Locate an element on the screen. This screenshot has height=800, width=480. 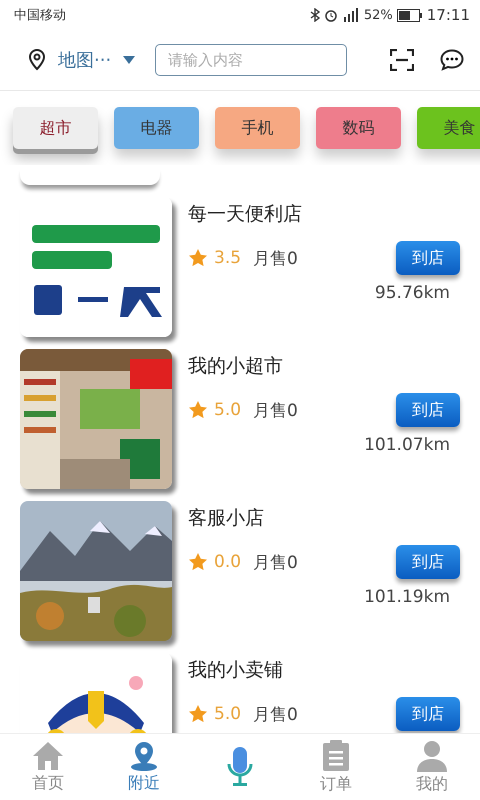
microphone-icon is located at coordinates (240, 767).